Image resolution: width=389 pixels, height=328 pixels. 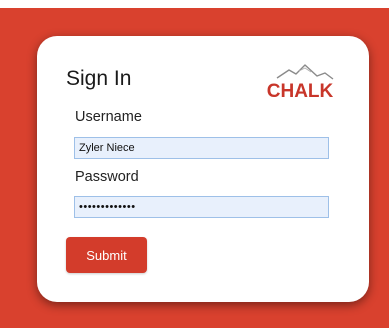 I want to click on page-title: Sign In, so click(x=99, y=78).